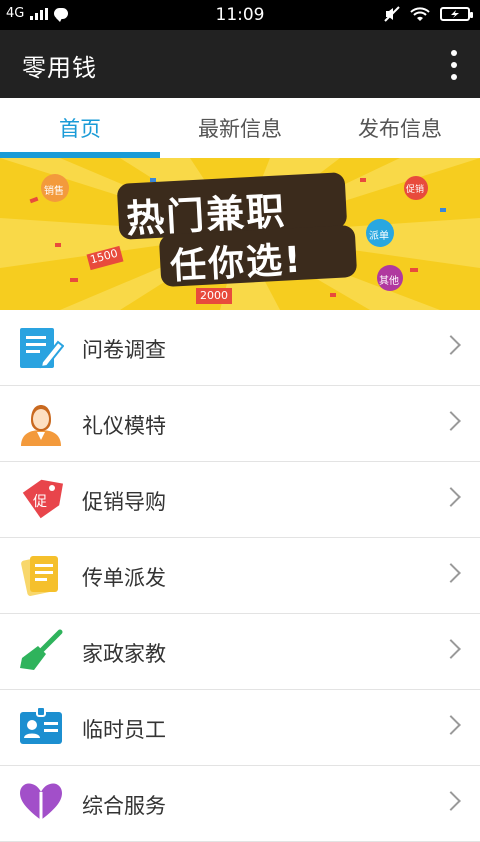 Image resolution: width=480 pixels, height=842 pixels. What do you see at coordinates (420, 14) in the screenshot?
I see `wifi-icon` at bounding box center [420, 14].